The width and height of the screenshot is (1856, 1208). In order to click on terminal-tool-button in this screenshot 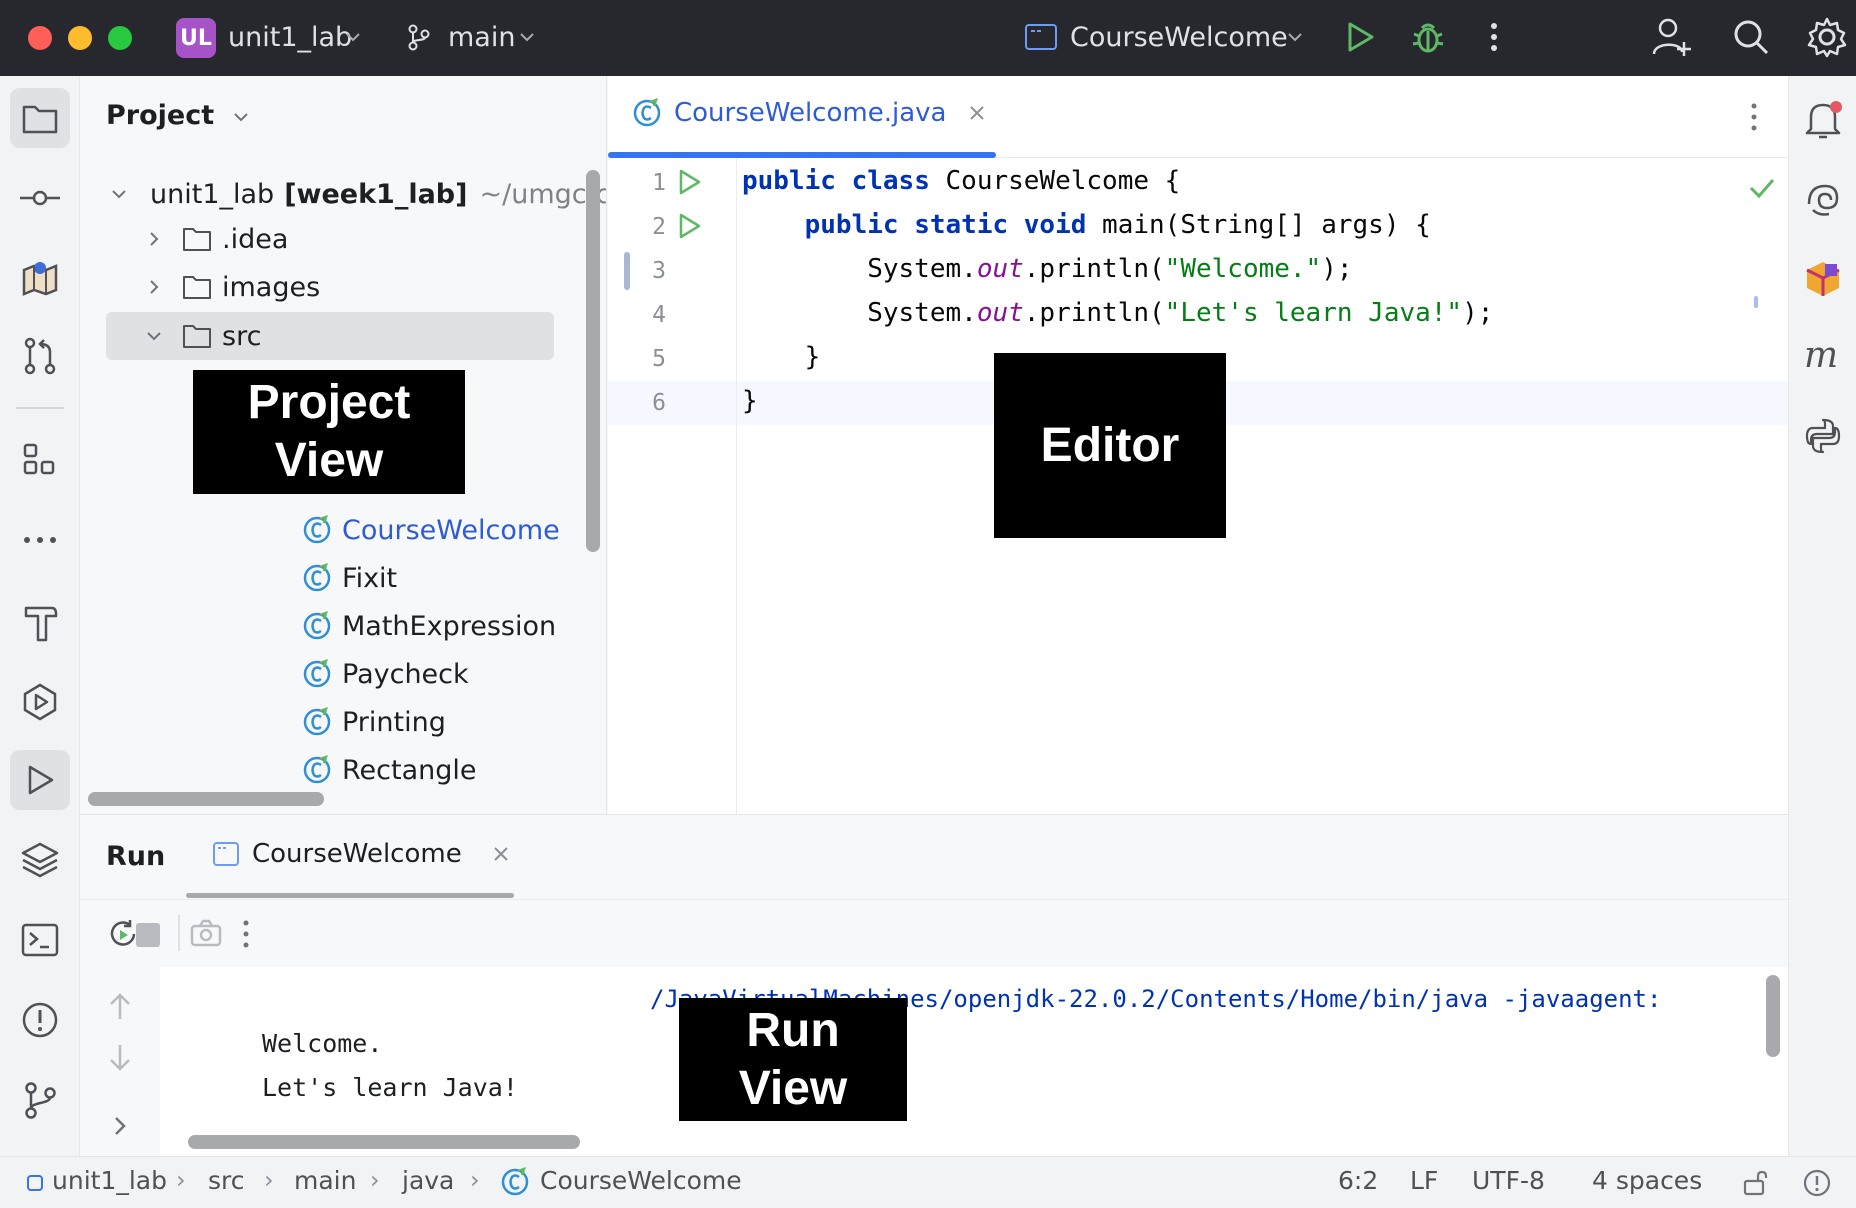, I will do `click(40, 940)`.